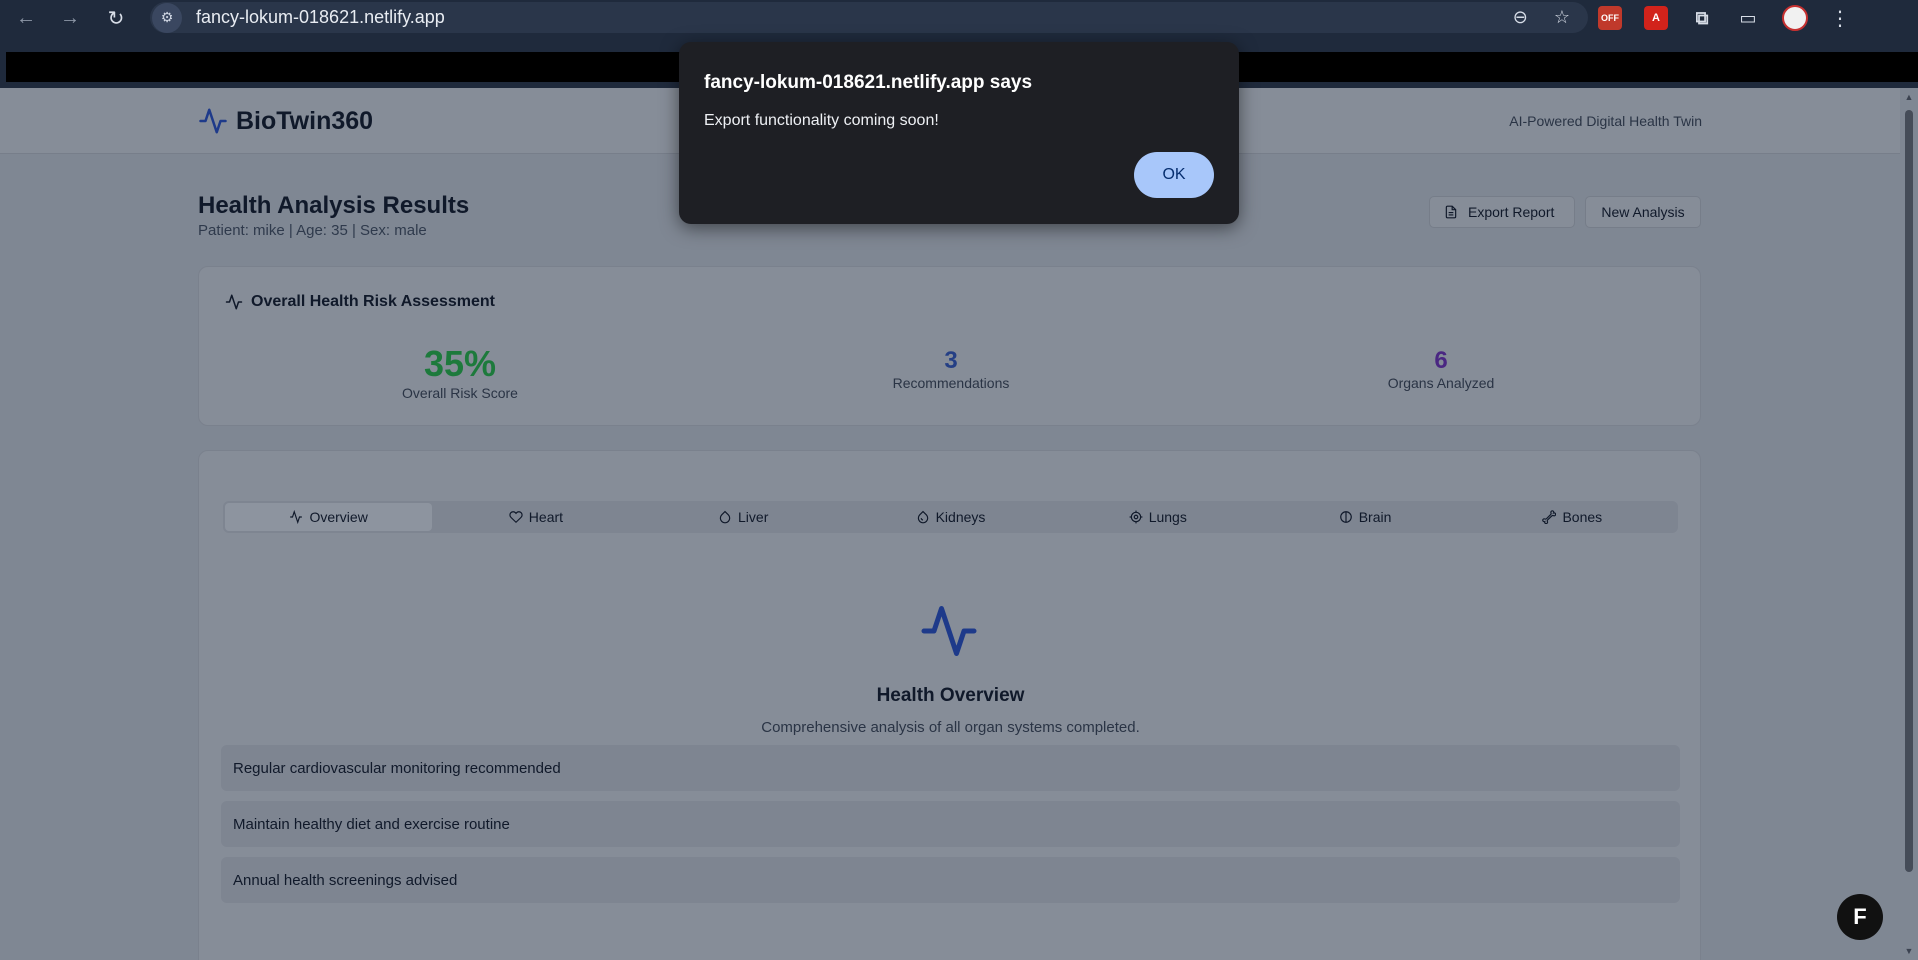 This screenshot has width=1918, height=960. What do you see at coordinates (1375, 517) in the screenshot?
I see `tab-label: Brain` at bounding box center [1375, 517].